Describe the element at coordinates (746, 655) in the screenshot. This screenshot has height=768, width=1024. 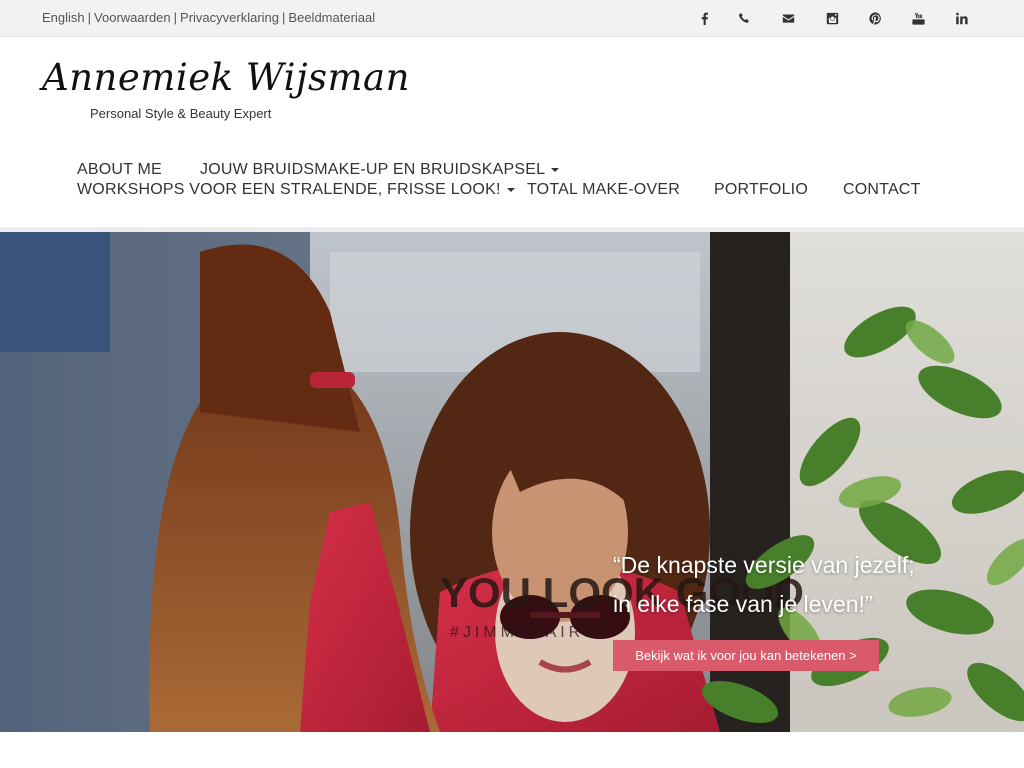
I see `cta-button: Bekijk wat ik voor jou kan betekenen >` at that location.